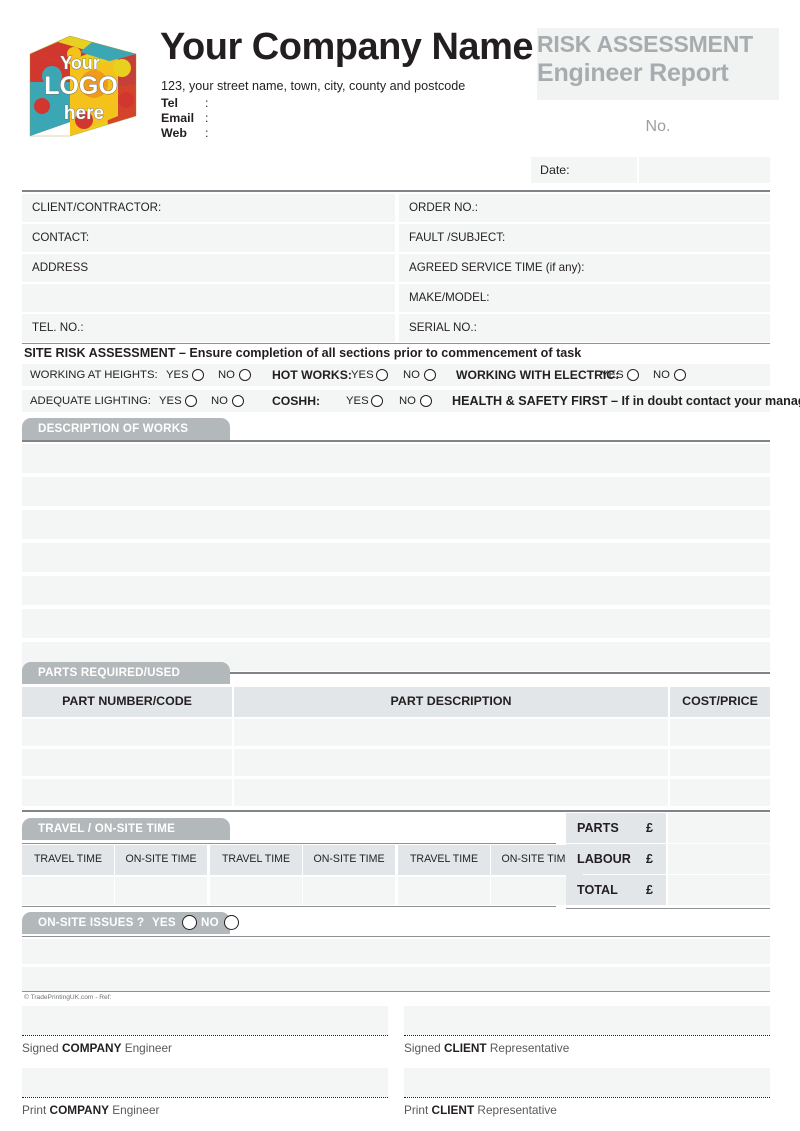 The width and height of the screenshot is (800, 1131). What do you see at coordinates (719, 890) in the screenshot?
I see `totals-total-value` at bounding box center [719, 890].